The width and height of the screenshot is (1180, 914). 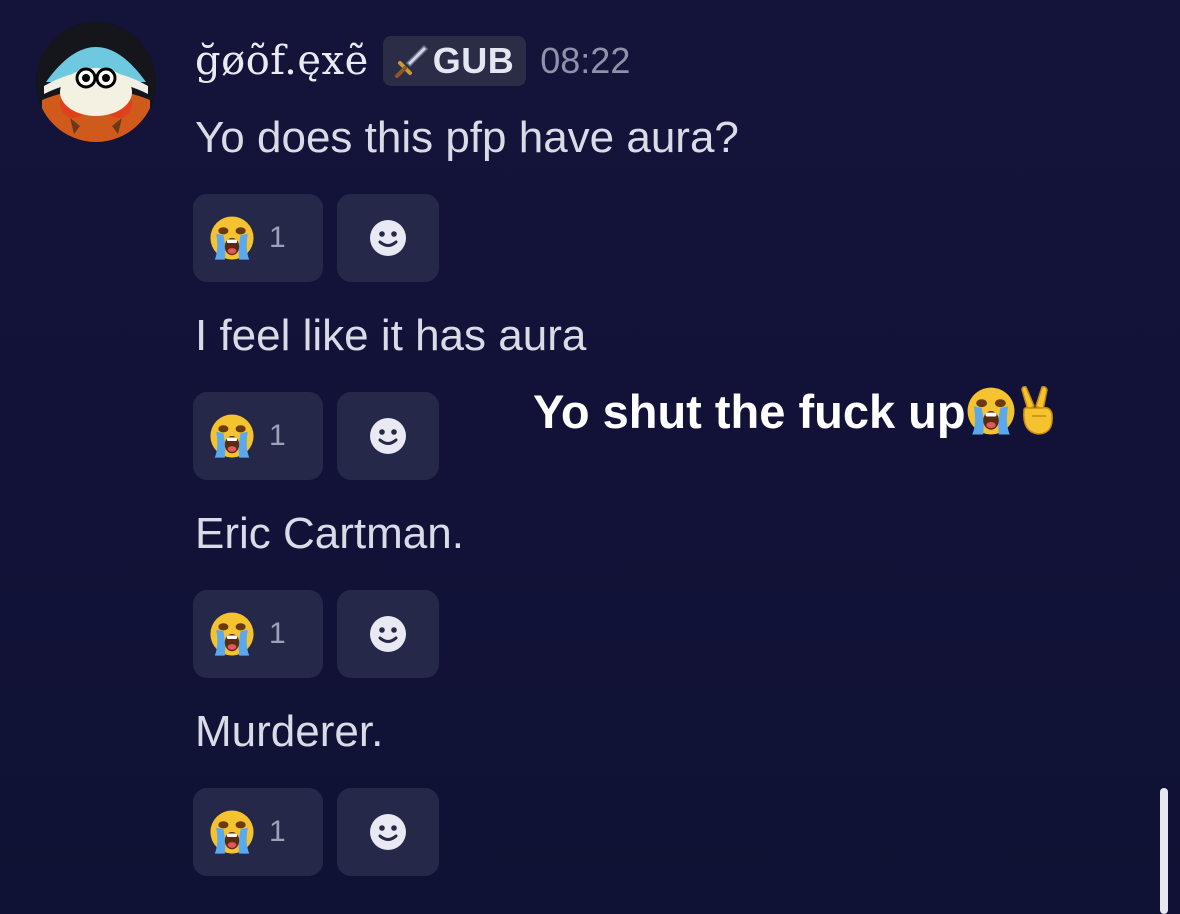 What do you see at coordinates (473, 60) in the screenshot?
I see `guild-tag-label: GUB` at bounding box center [473, 60].